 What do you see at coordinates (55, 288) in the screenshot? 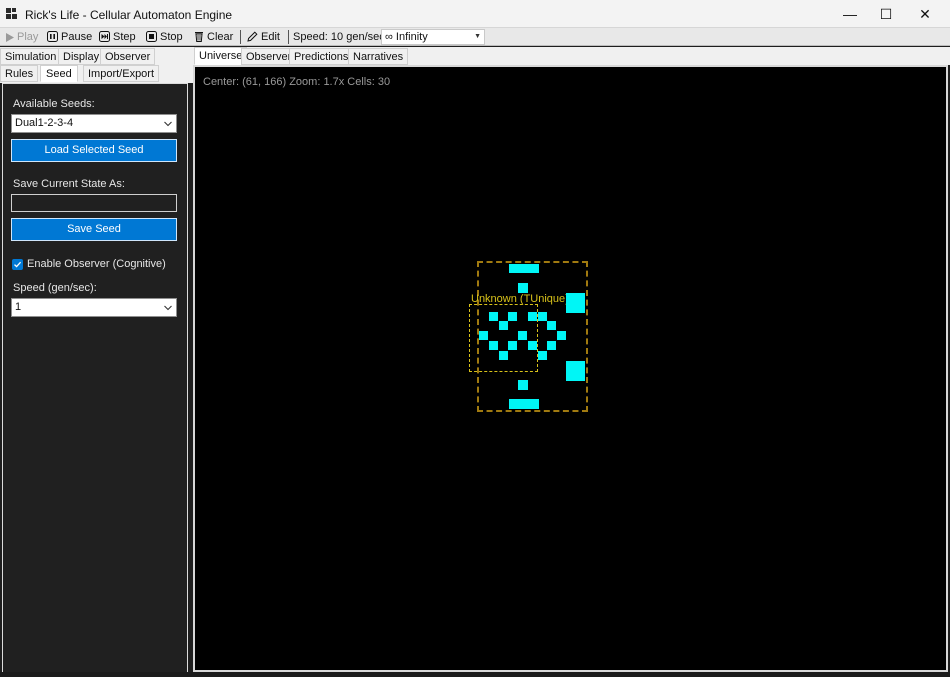
I see `speed-setting-label: Speed (gen/sec):` at bounding box center [55, 288].